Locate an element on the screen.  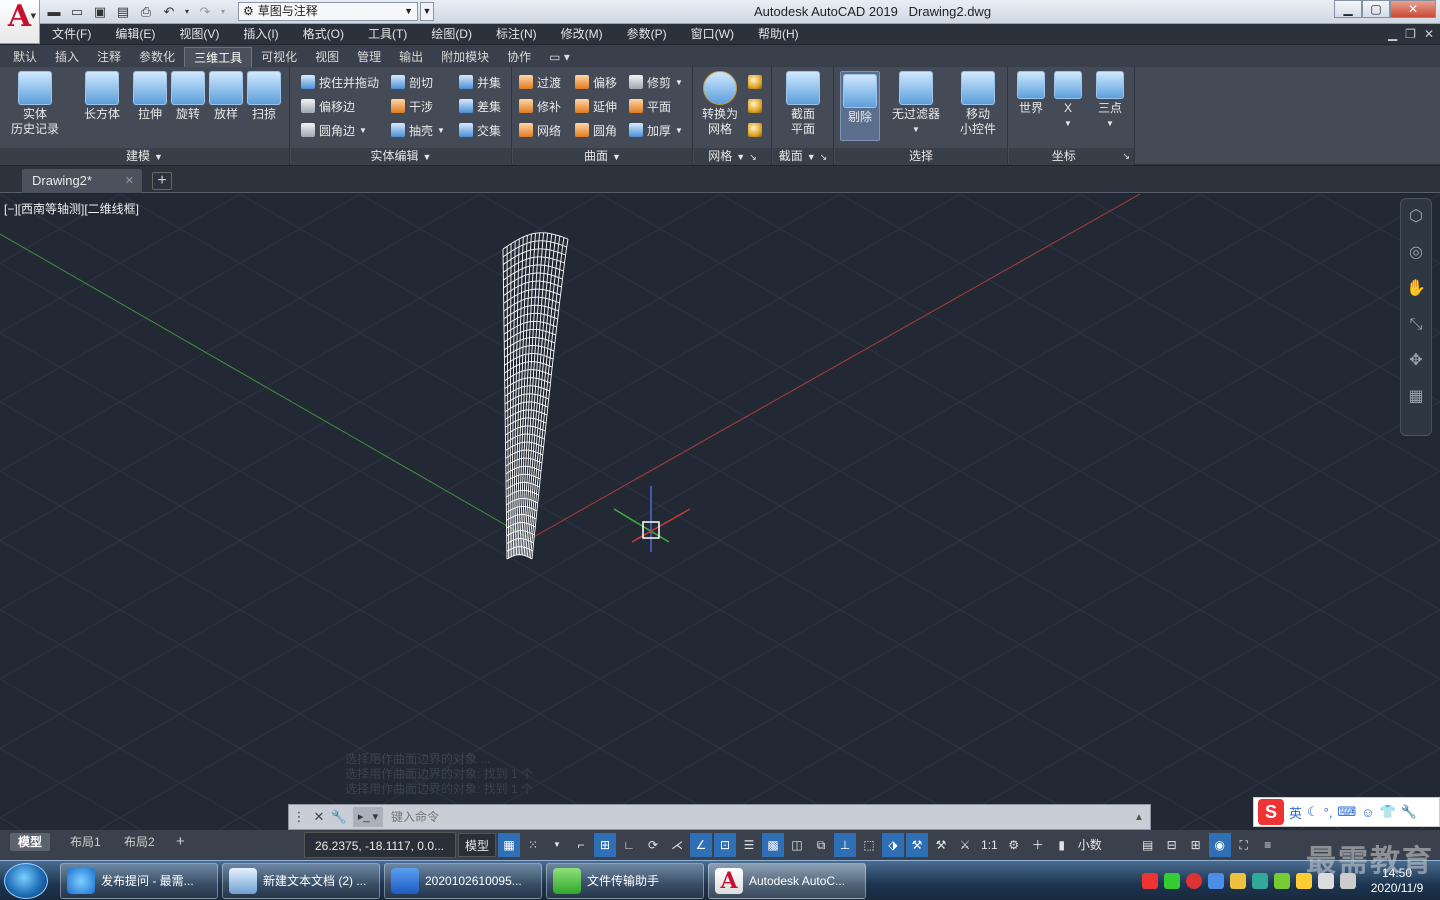
network-drive-icon is located at coordinates (1238, 881).